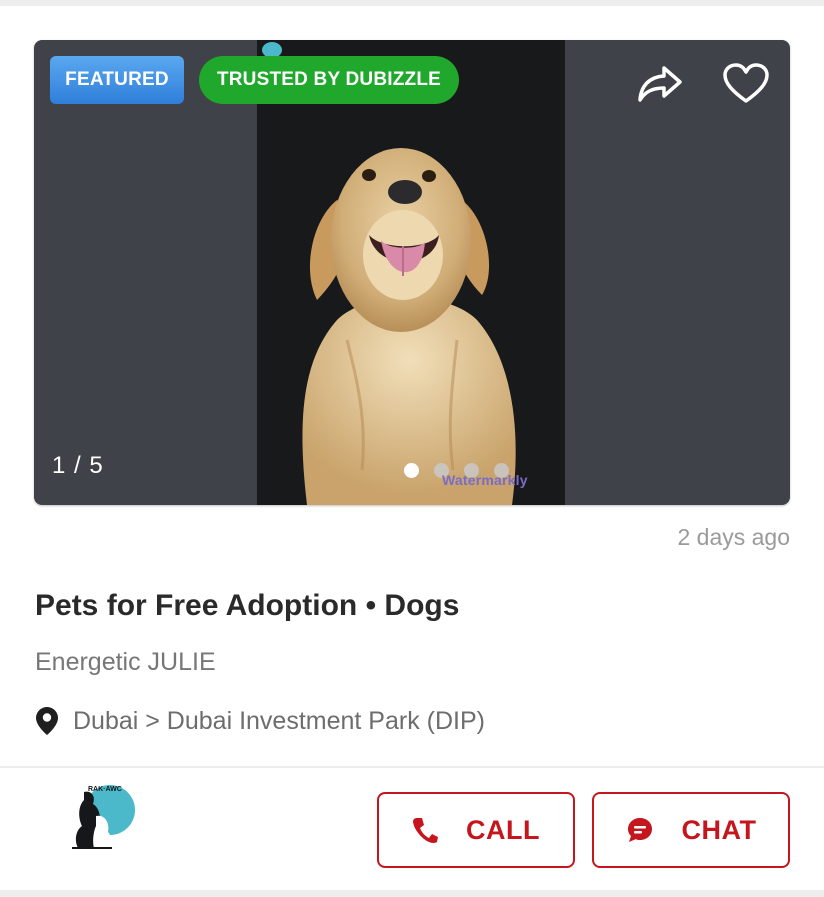  What do you see at coordinates (105, 789) in the screenshot?
I see `svg-text: RAK·AWC` at bounding box center [105, 789].